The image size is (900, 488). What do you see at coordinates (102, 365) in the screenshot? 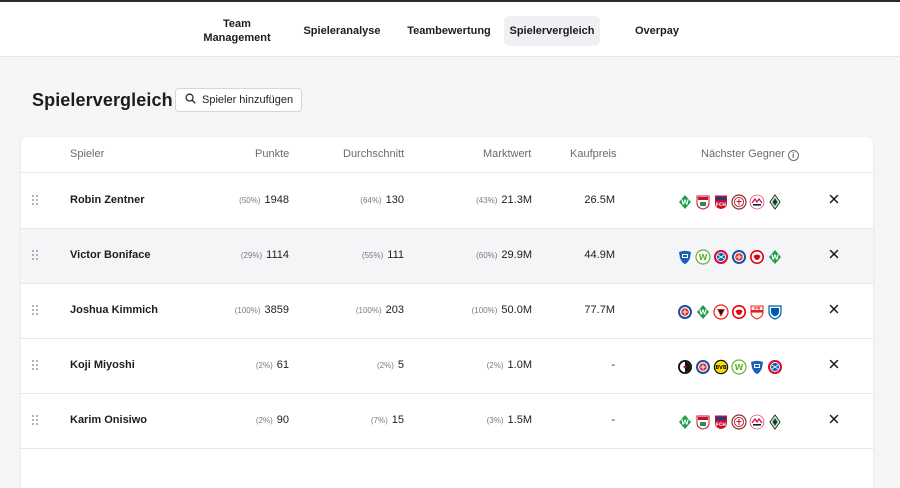
I see `player-name: Koji Miyoshi` at bounding box center [102, 365].